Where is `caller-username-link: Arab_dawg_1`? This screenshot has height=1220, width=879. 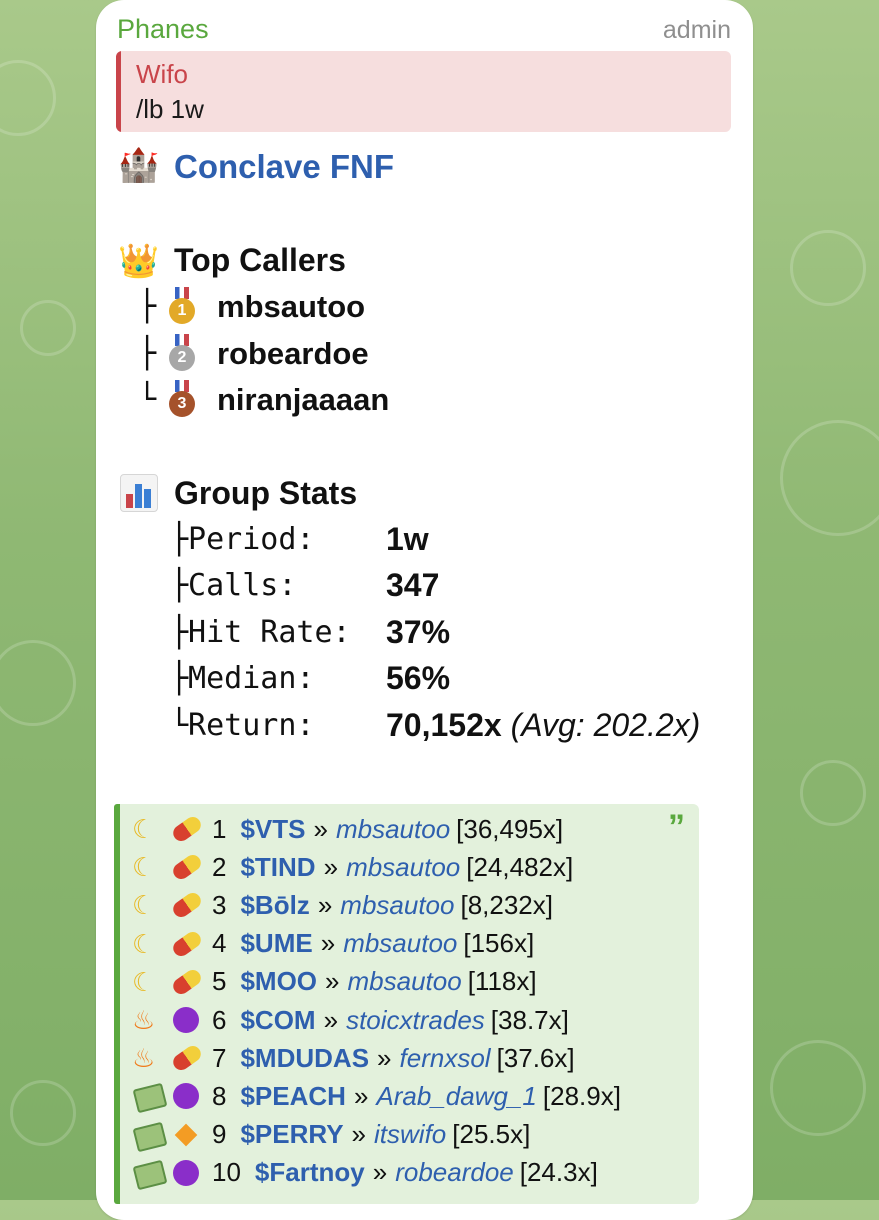
caller-username-link: Arab_dawg_1 is located at coordinates (456, 1096).